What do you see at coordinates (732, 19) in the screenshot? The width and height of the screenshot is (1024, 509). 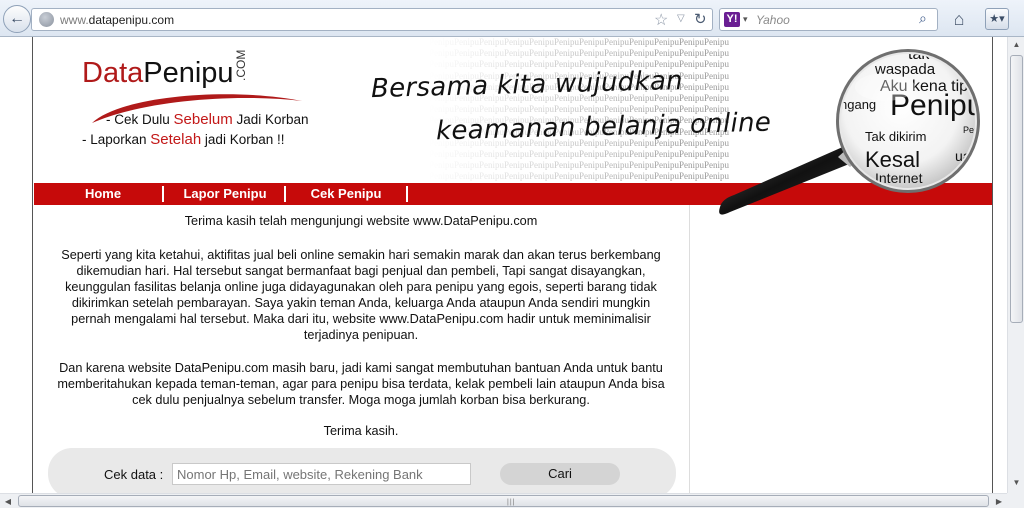 I see `yahoo-icon: Y!` at bounding box center [732, 19].